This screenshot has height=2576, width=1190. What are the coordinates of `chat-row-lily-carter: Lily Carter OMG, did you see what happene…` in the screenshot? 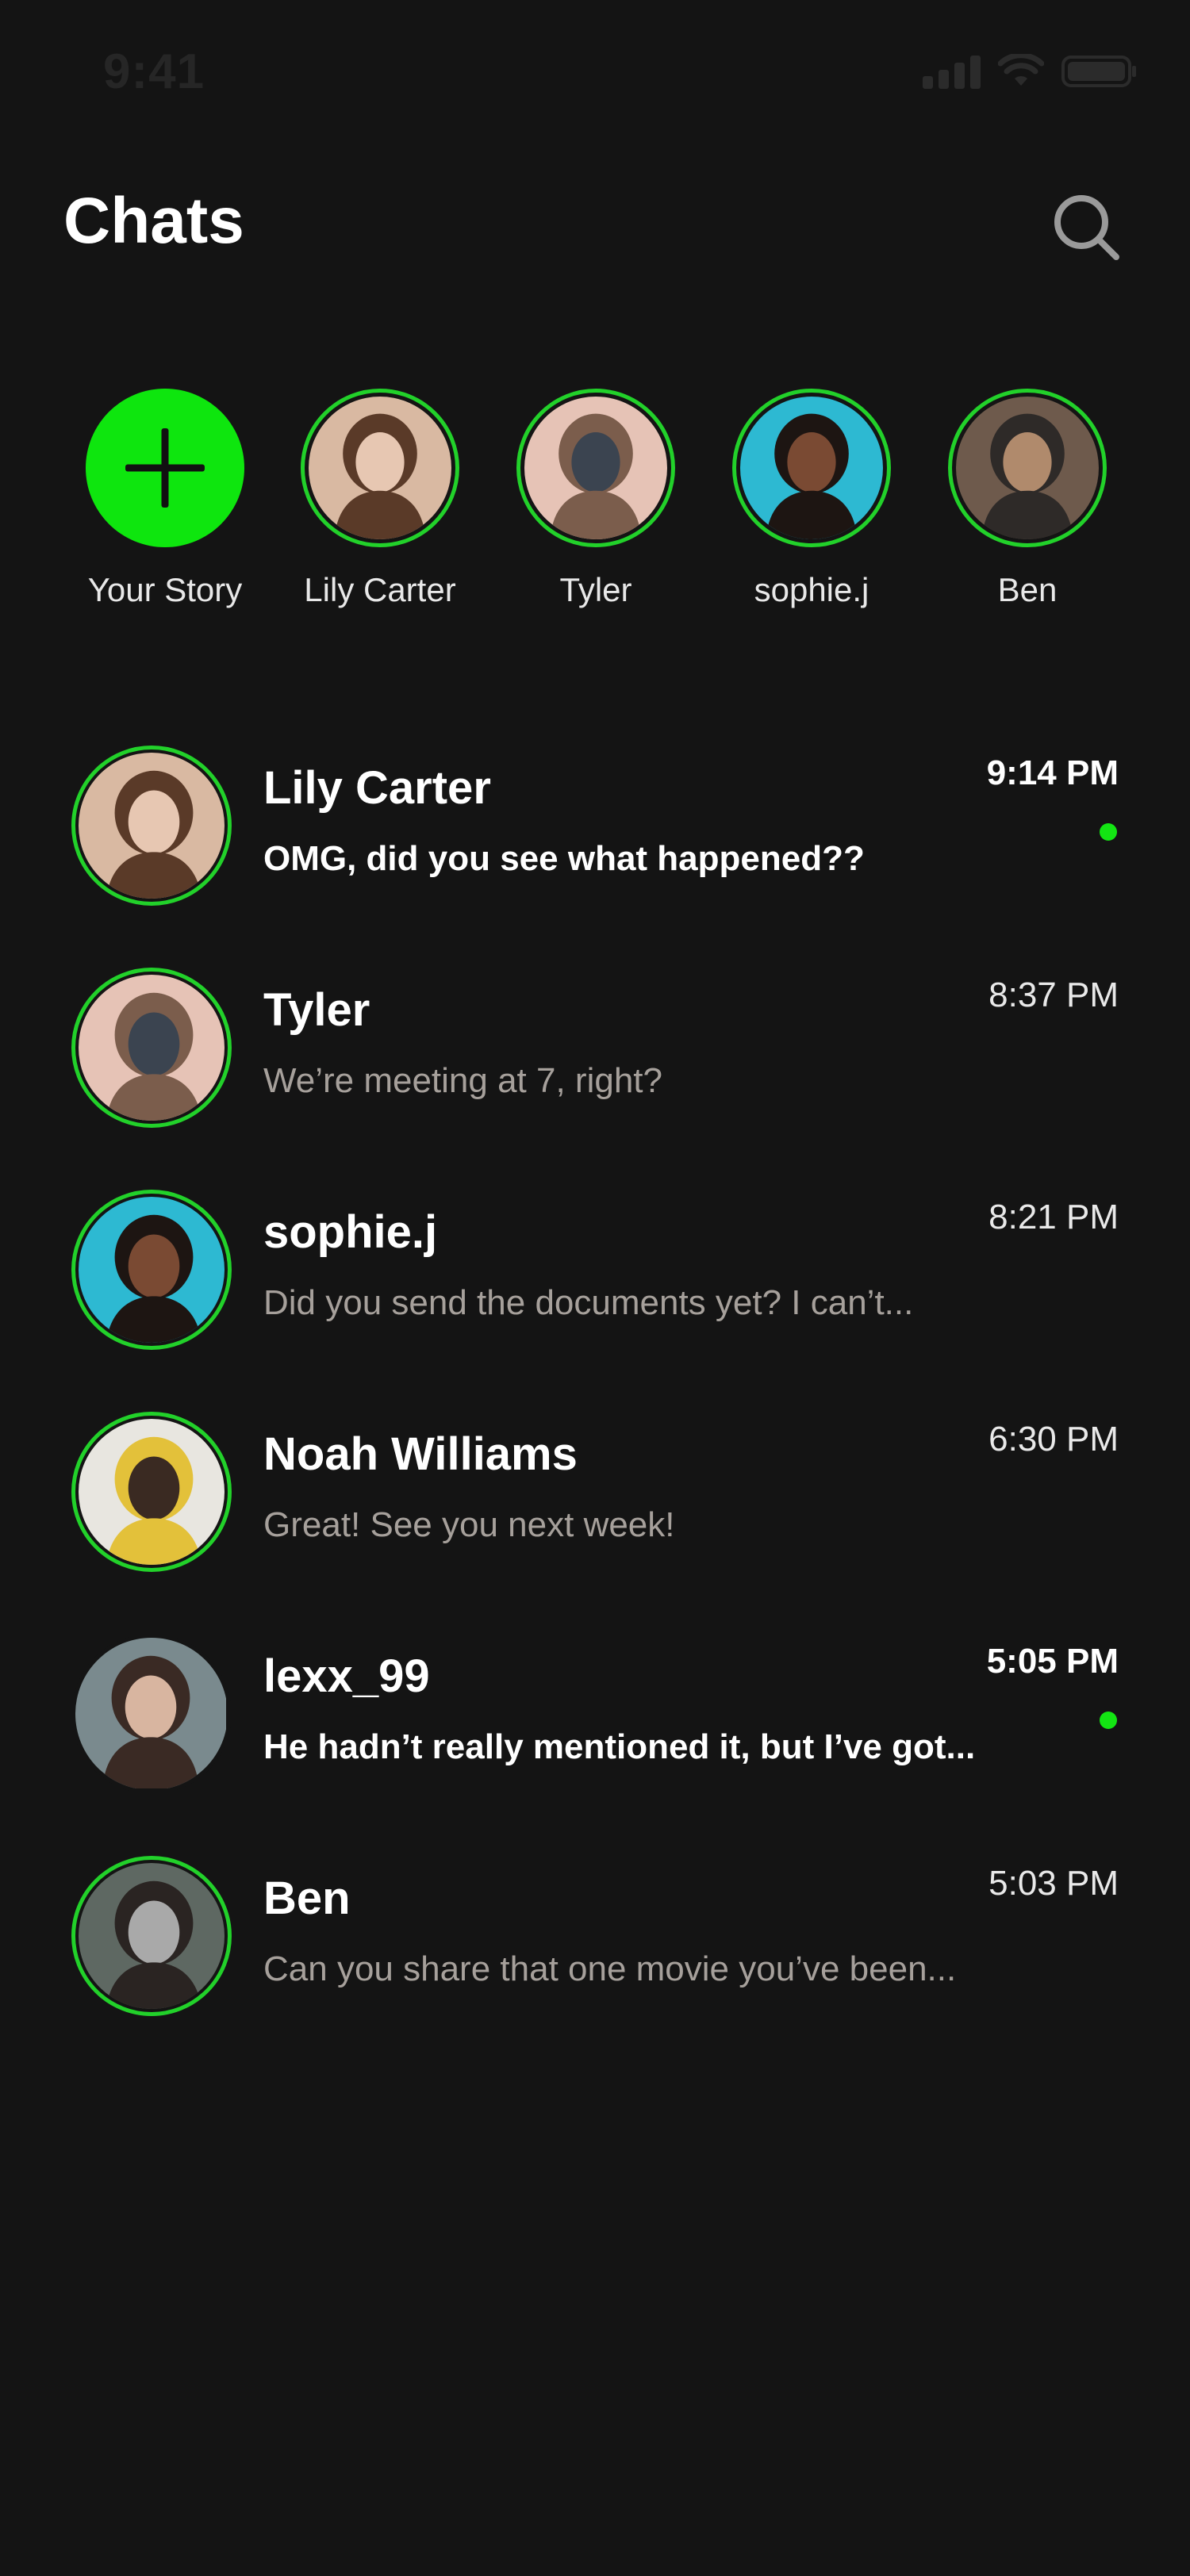 It's located at (595, 841).